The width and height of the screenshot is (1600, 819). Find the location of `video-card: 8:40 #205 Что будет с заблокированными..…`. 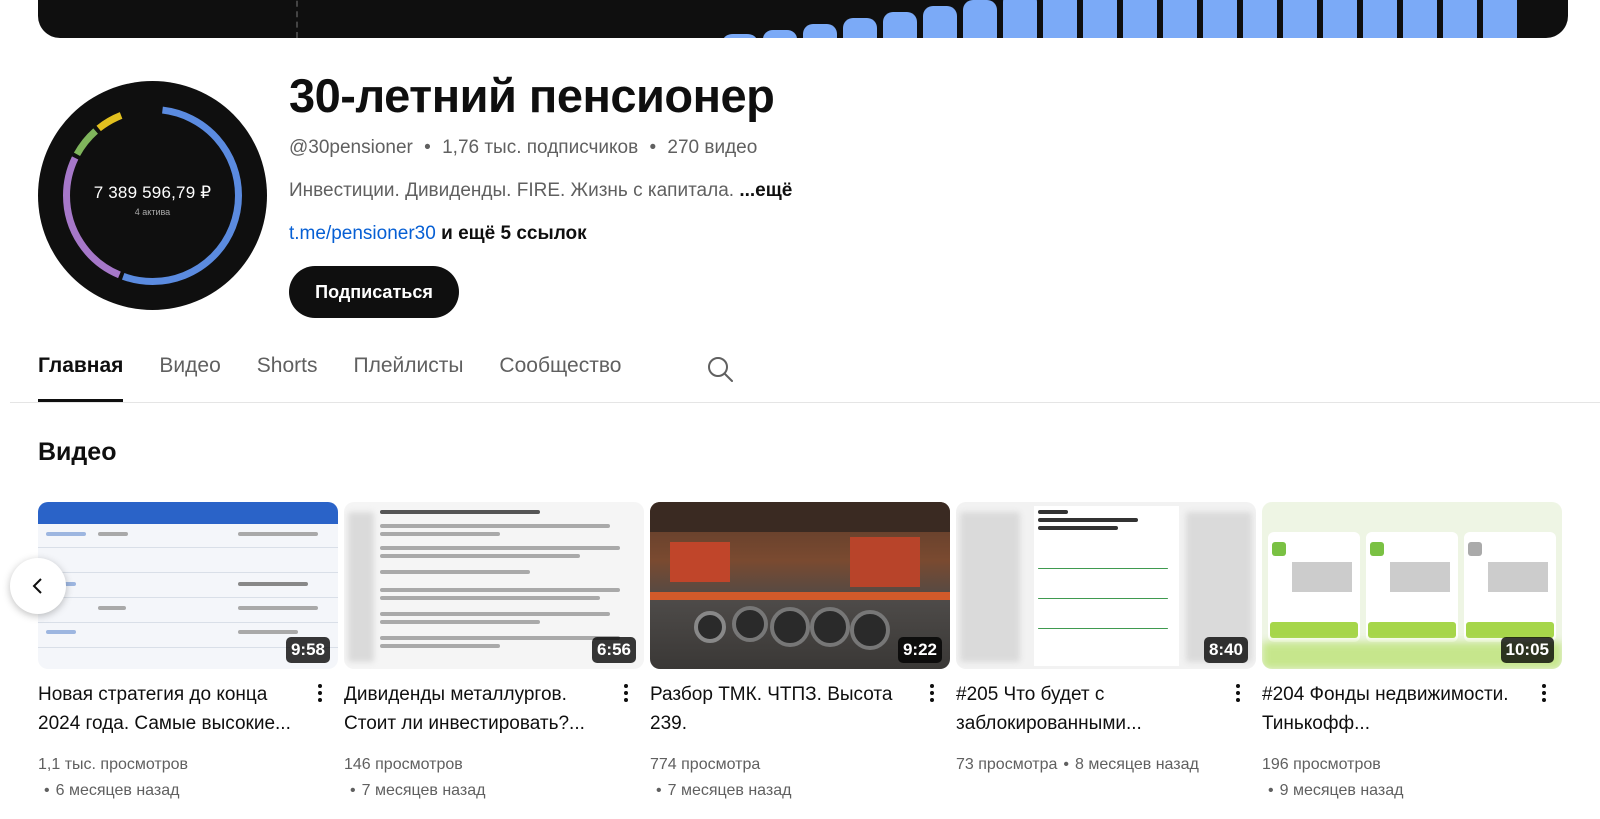

video-card: 8:40 #205 Что будет с заблокированными..… is located at coordinates (1106, 637).